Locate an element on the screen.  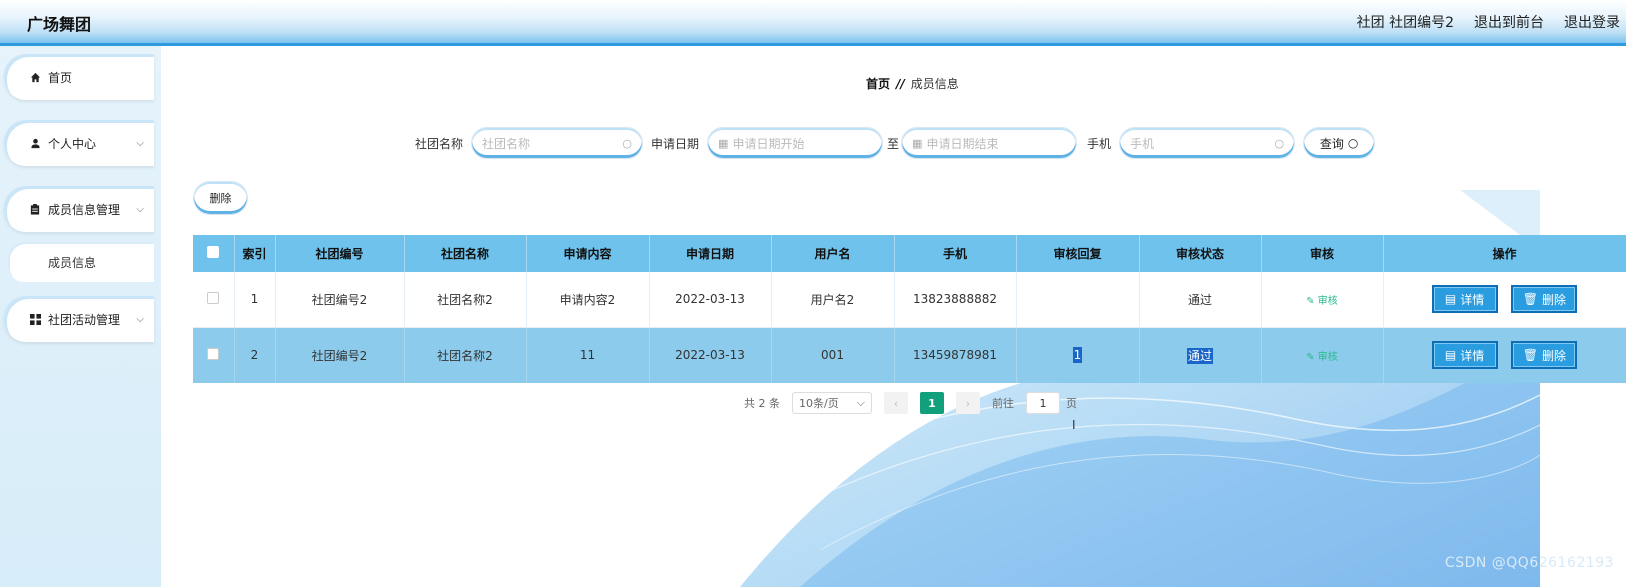
batch-delete-button: 删除 is located at coordinates (220, 198).